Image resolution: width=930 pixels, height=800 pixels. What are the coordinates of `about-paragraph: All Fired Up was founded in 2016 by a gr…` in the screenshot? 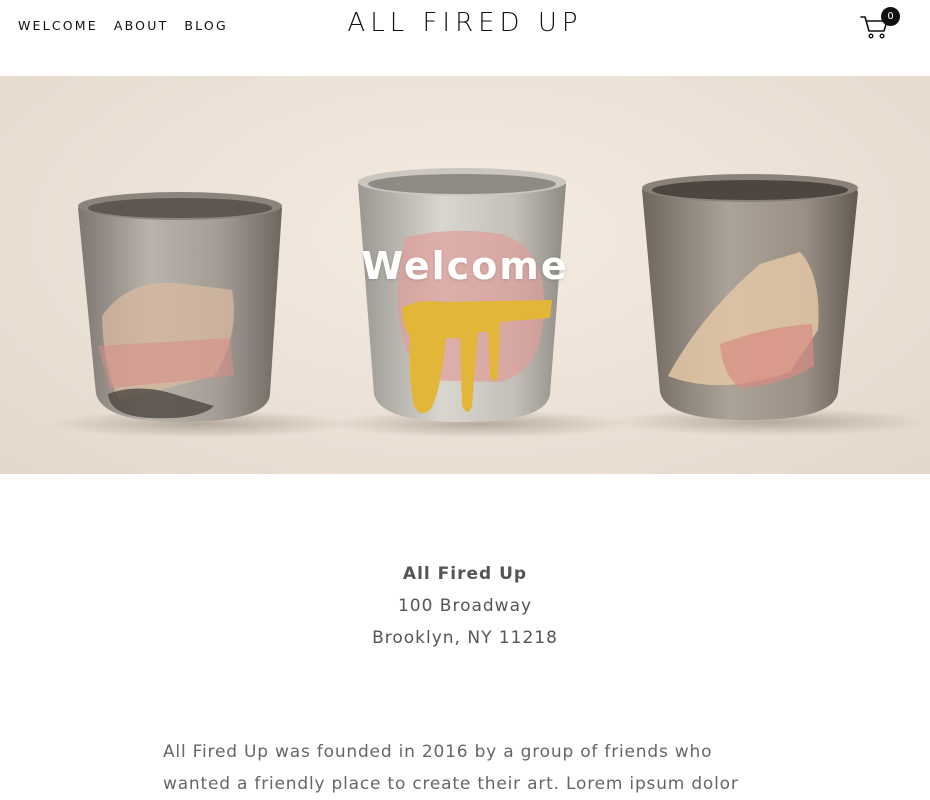 It's located at (458, 768).